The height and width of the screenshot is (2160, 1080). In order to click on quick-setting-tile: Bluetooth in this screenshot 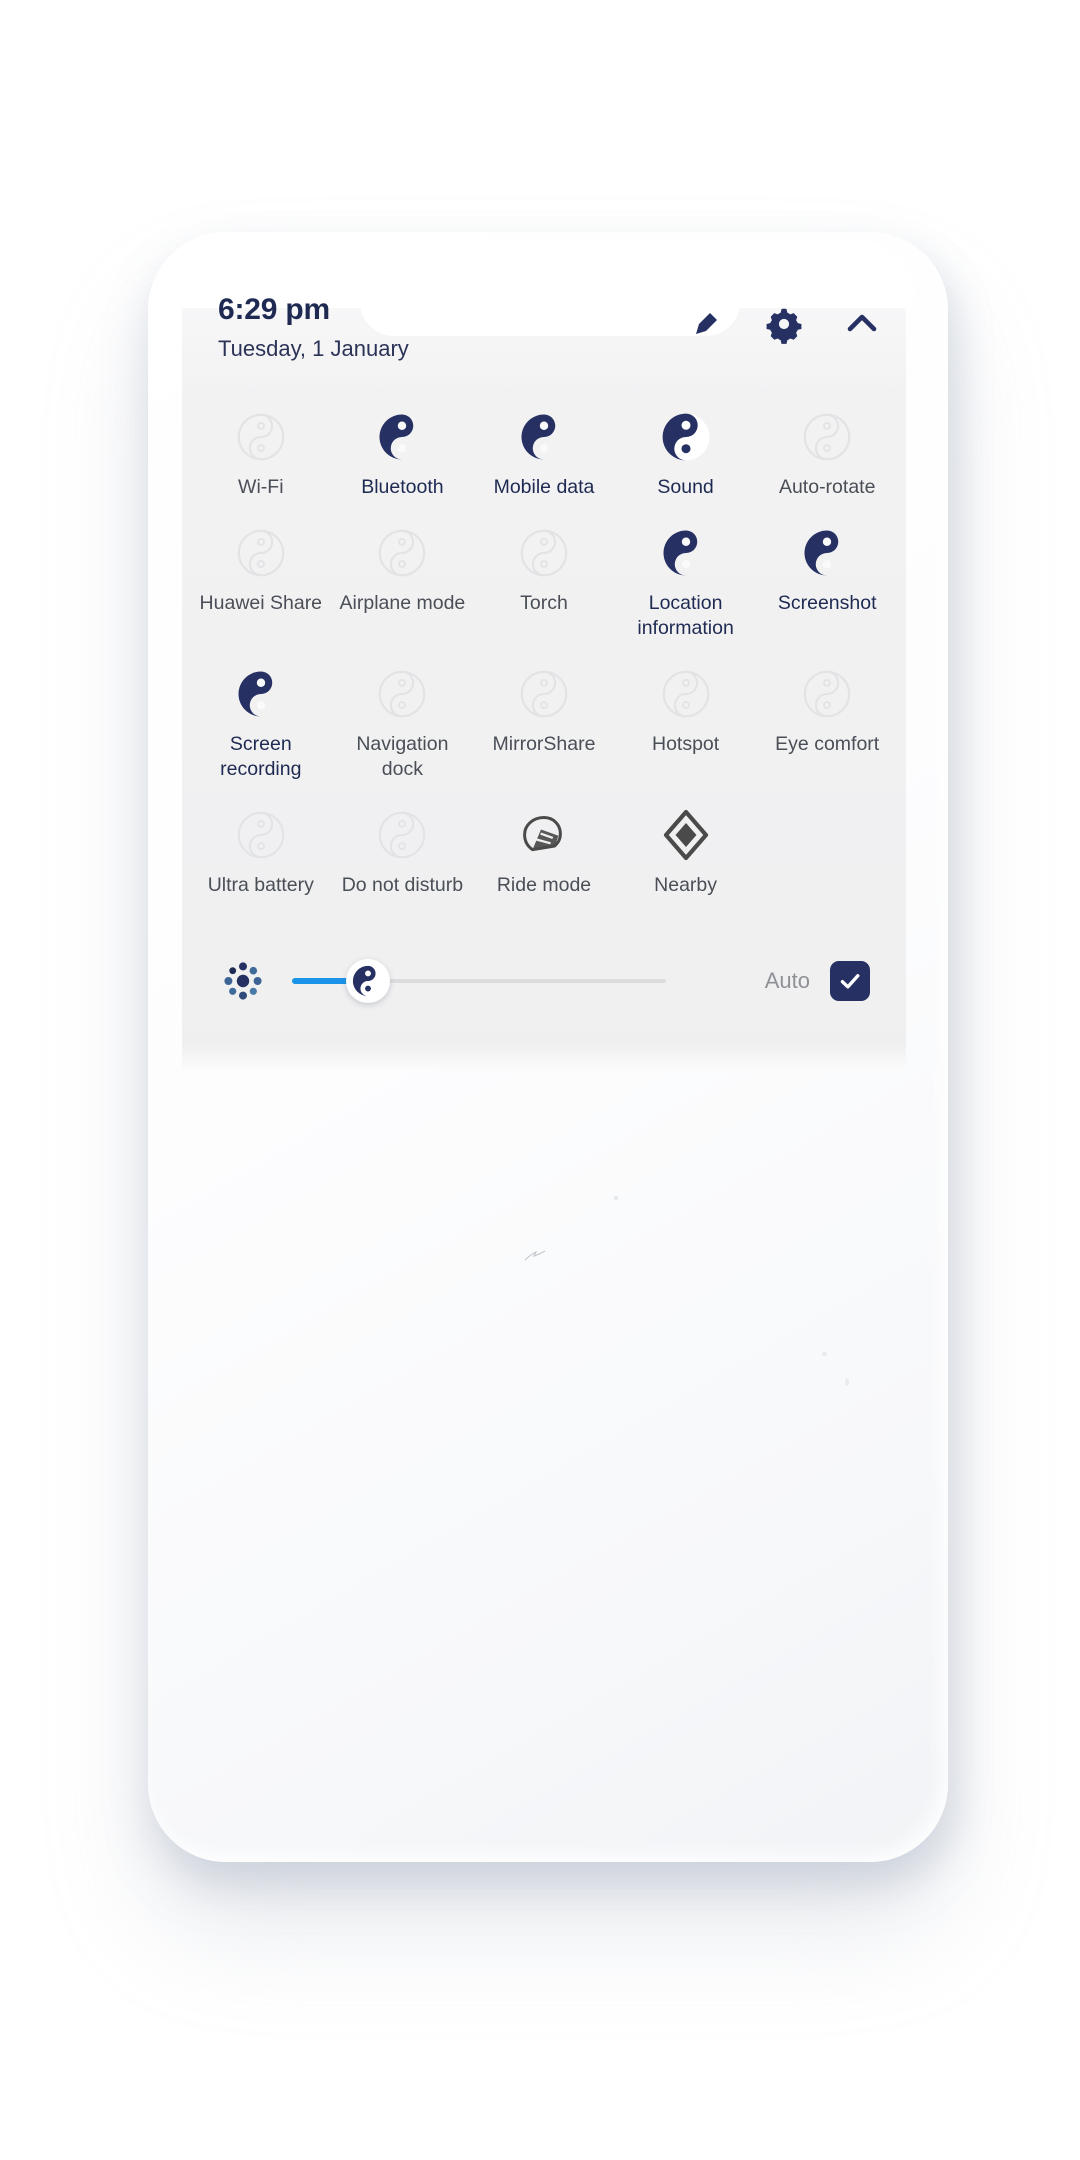, I will do `click(403, 448)`.